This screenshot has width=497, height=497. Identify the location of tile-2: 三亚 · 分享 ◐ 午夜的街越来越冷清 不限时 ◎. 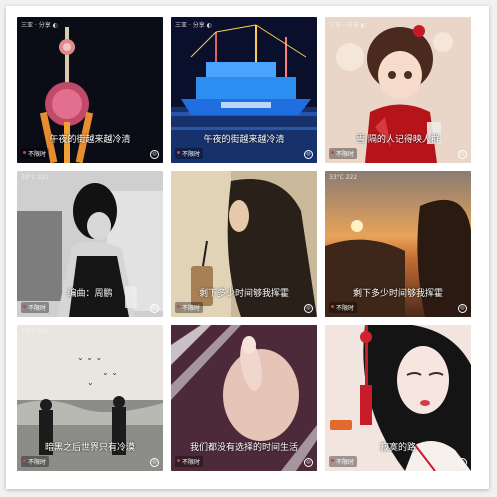
(244, 90).